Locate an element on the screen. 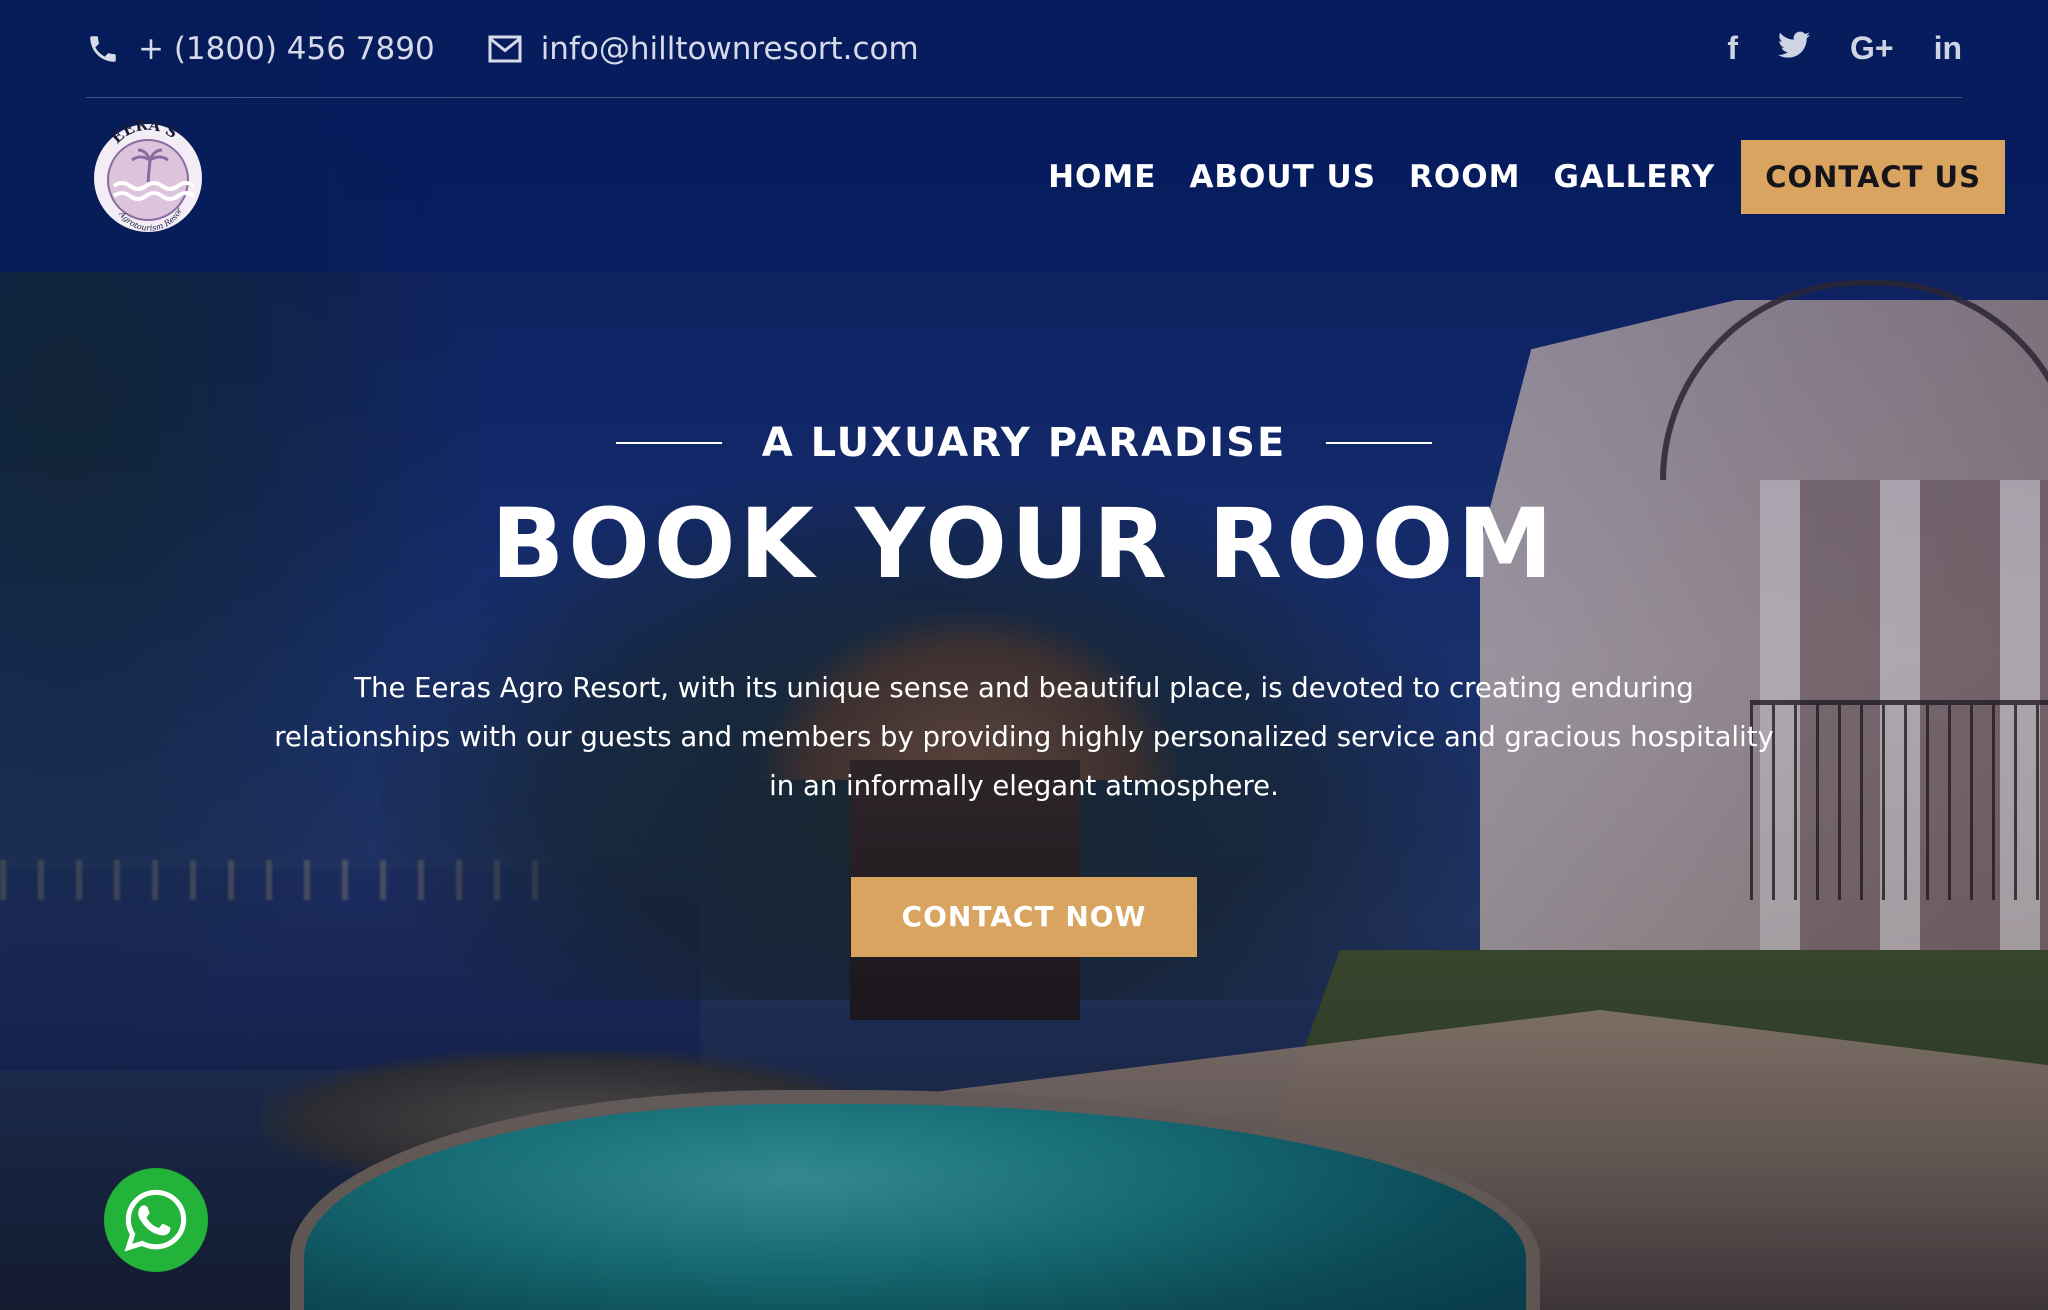 This screenshot has width=2048, height=1310. main-nav: HOME ABOUT US ROOM GALLERY CONTACT US is located at coordinates (1510, 177).